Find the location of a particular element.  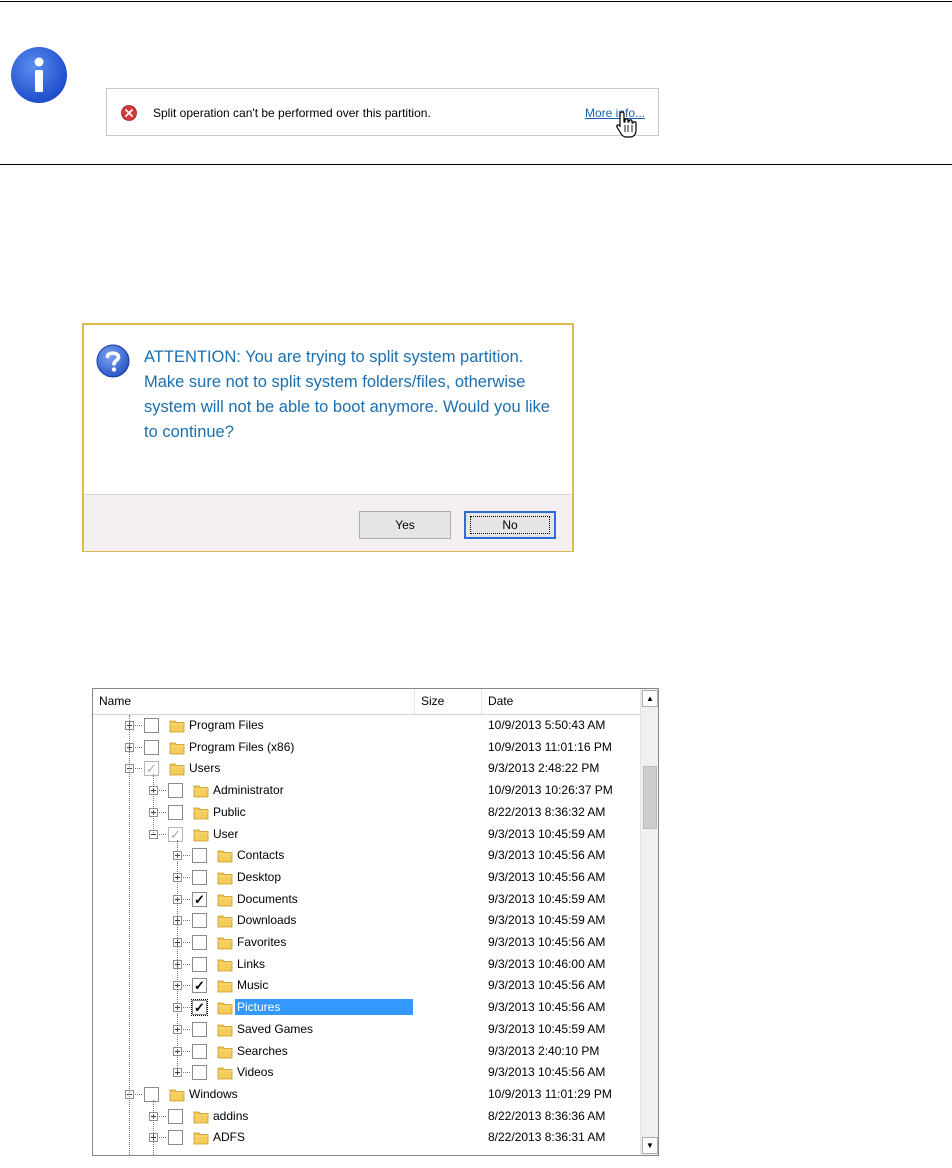

yes-button-label: Yes is located at coordinates (405, 525).